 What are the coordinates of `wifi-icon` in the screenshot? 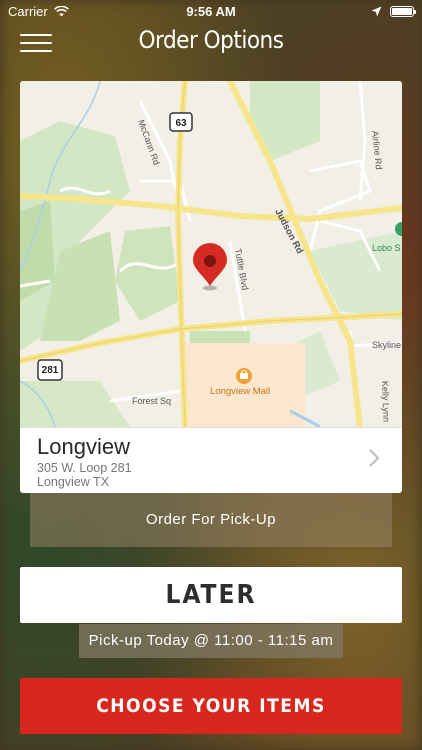 It's located at (61, 10).